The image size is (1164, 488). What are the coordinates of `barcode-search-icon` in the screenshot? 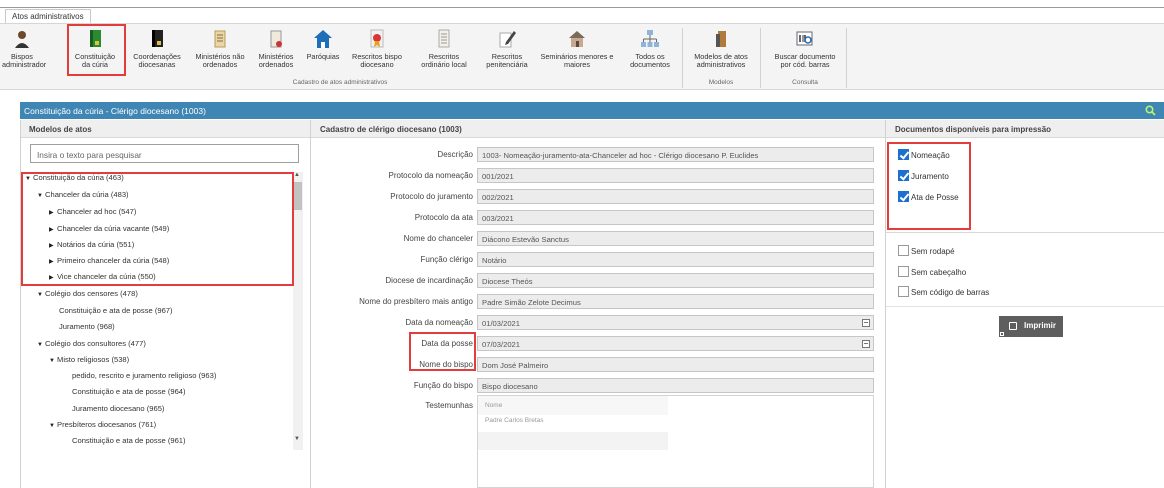 It's located at (805, 39).